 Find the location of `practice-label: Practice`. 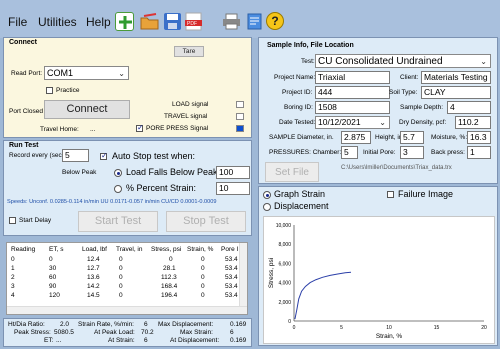

practice-label: Practice is located at coordinates (68, 90).